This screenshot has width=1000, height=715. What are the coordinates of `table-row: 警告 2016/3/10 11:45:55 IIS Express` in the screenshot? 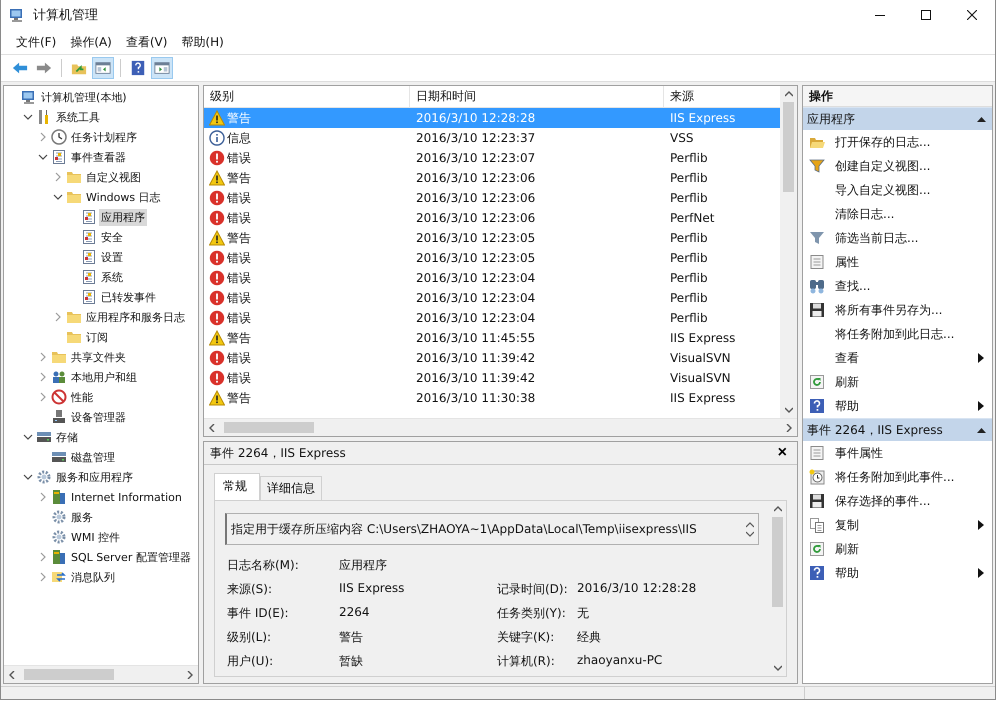 It's located at (492, 338).